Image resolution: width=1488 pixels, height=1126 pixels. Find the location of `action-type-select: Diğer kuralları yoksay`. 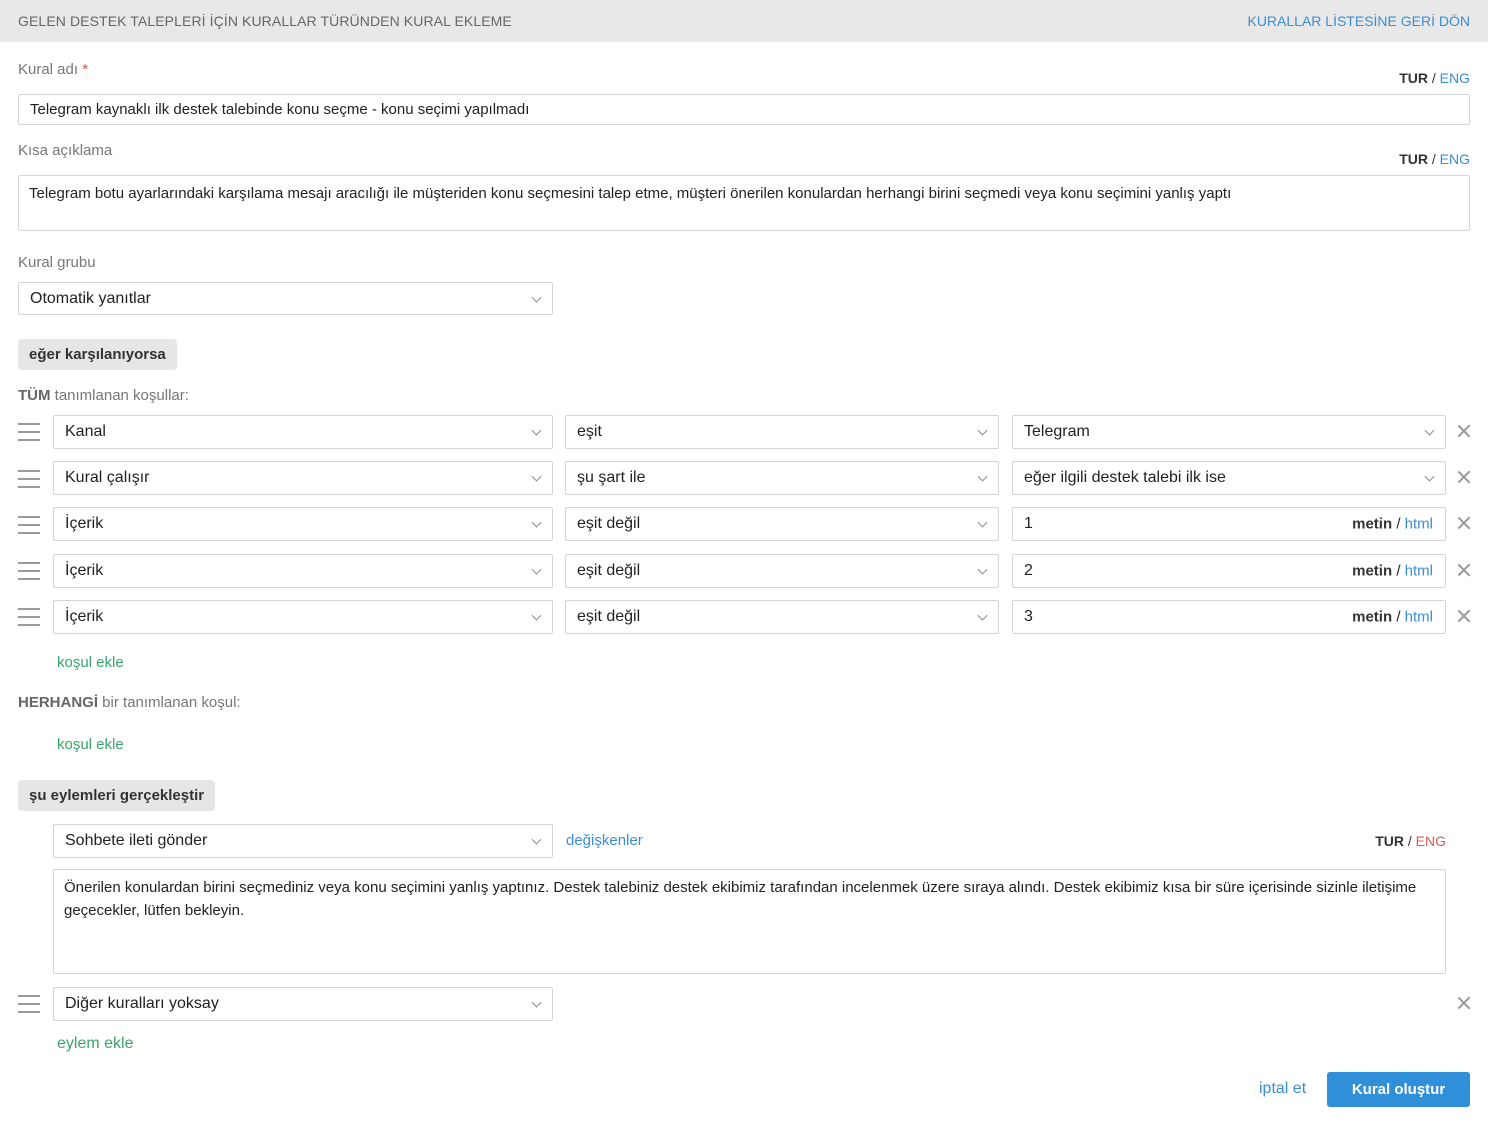

action-type-select: Diğer kuralları yoksay is located at coordinates (303, 1004).